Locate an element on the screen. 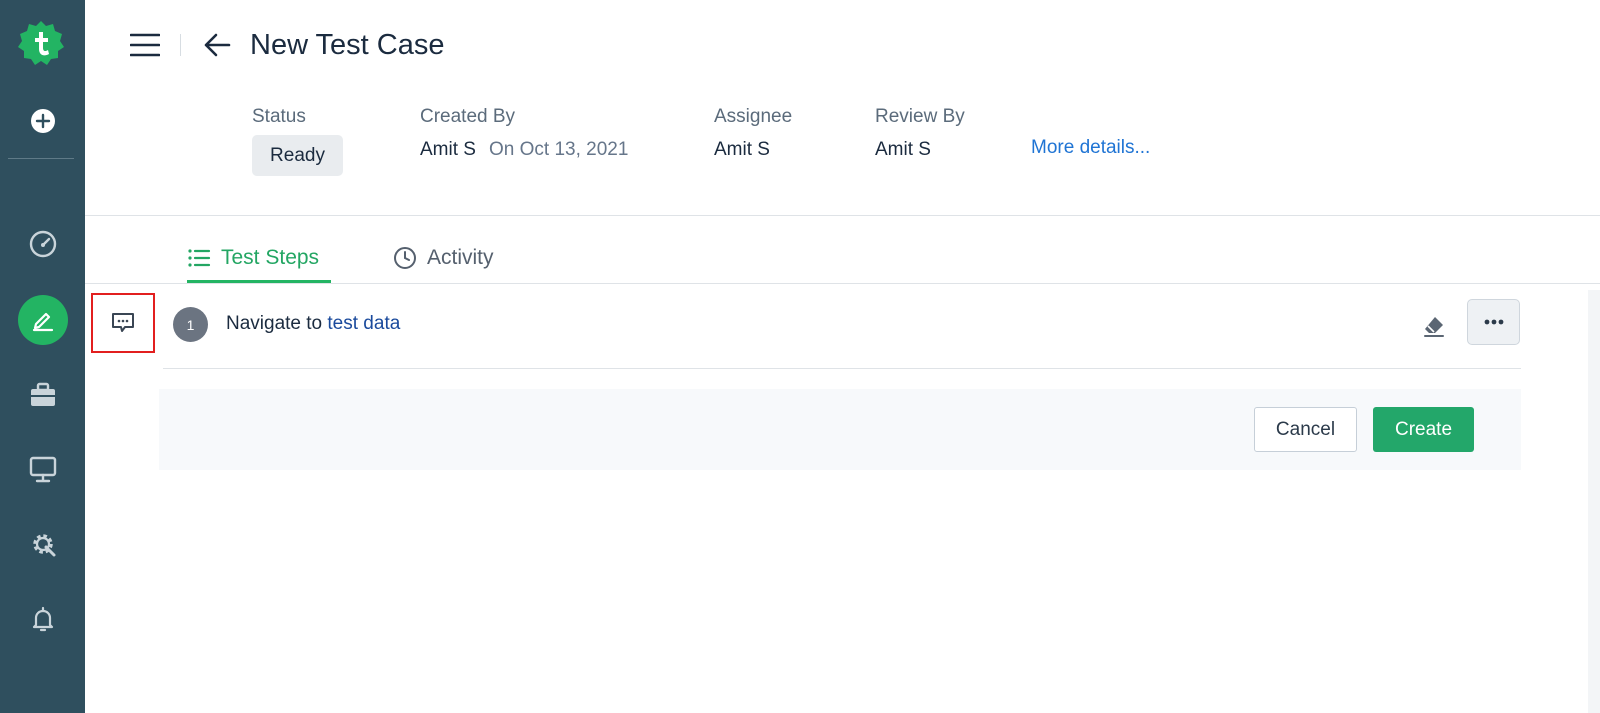  sidebar-item-dashboard is located at coordinates (42, 244).